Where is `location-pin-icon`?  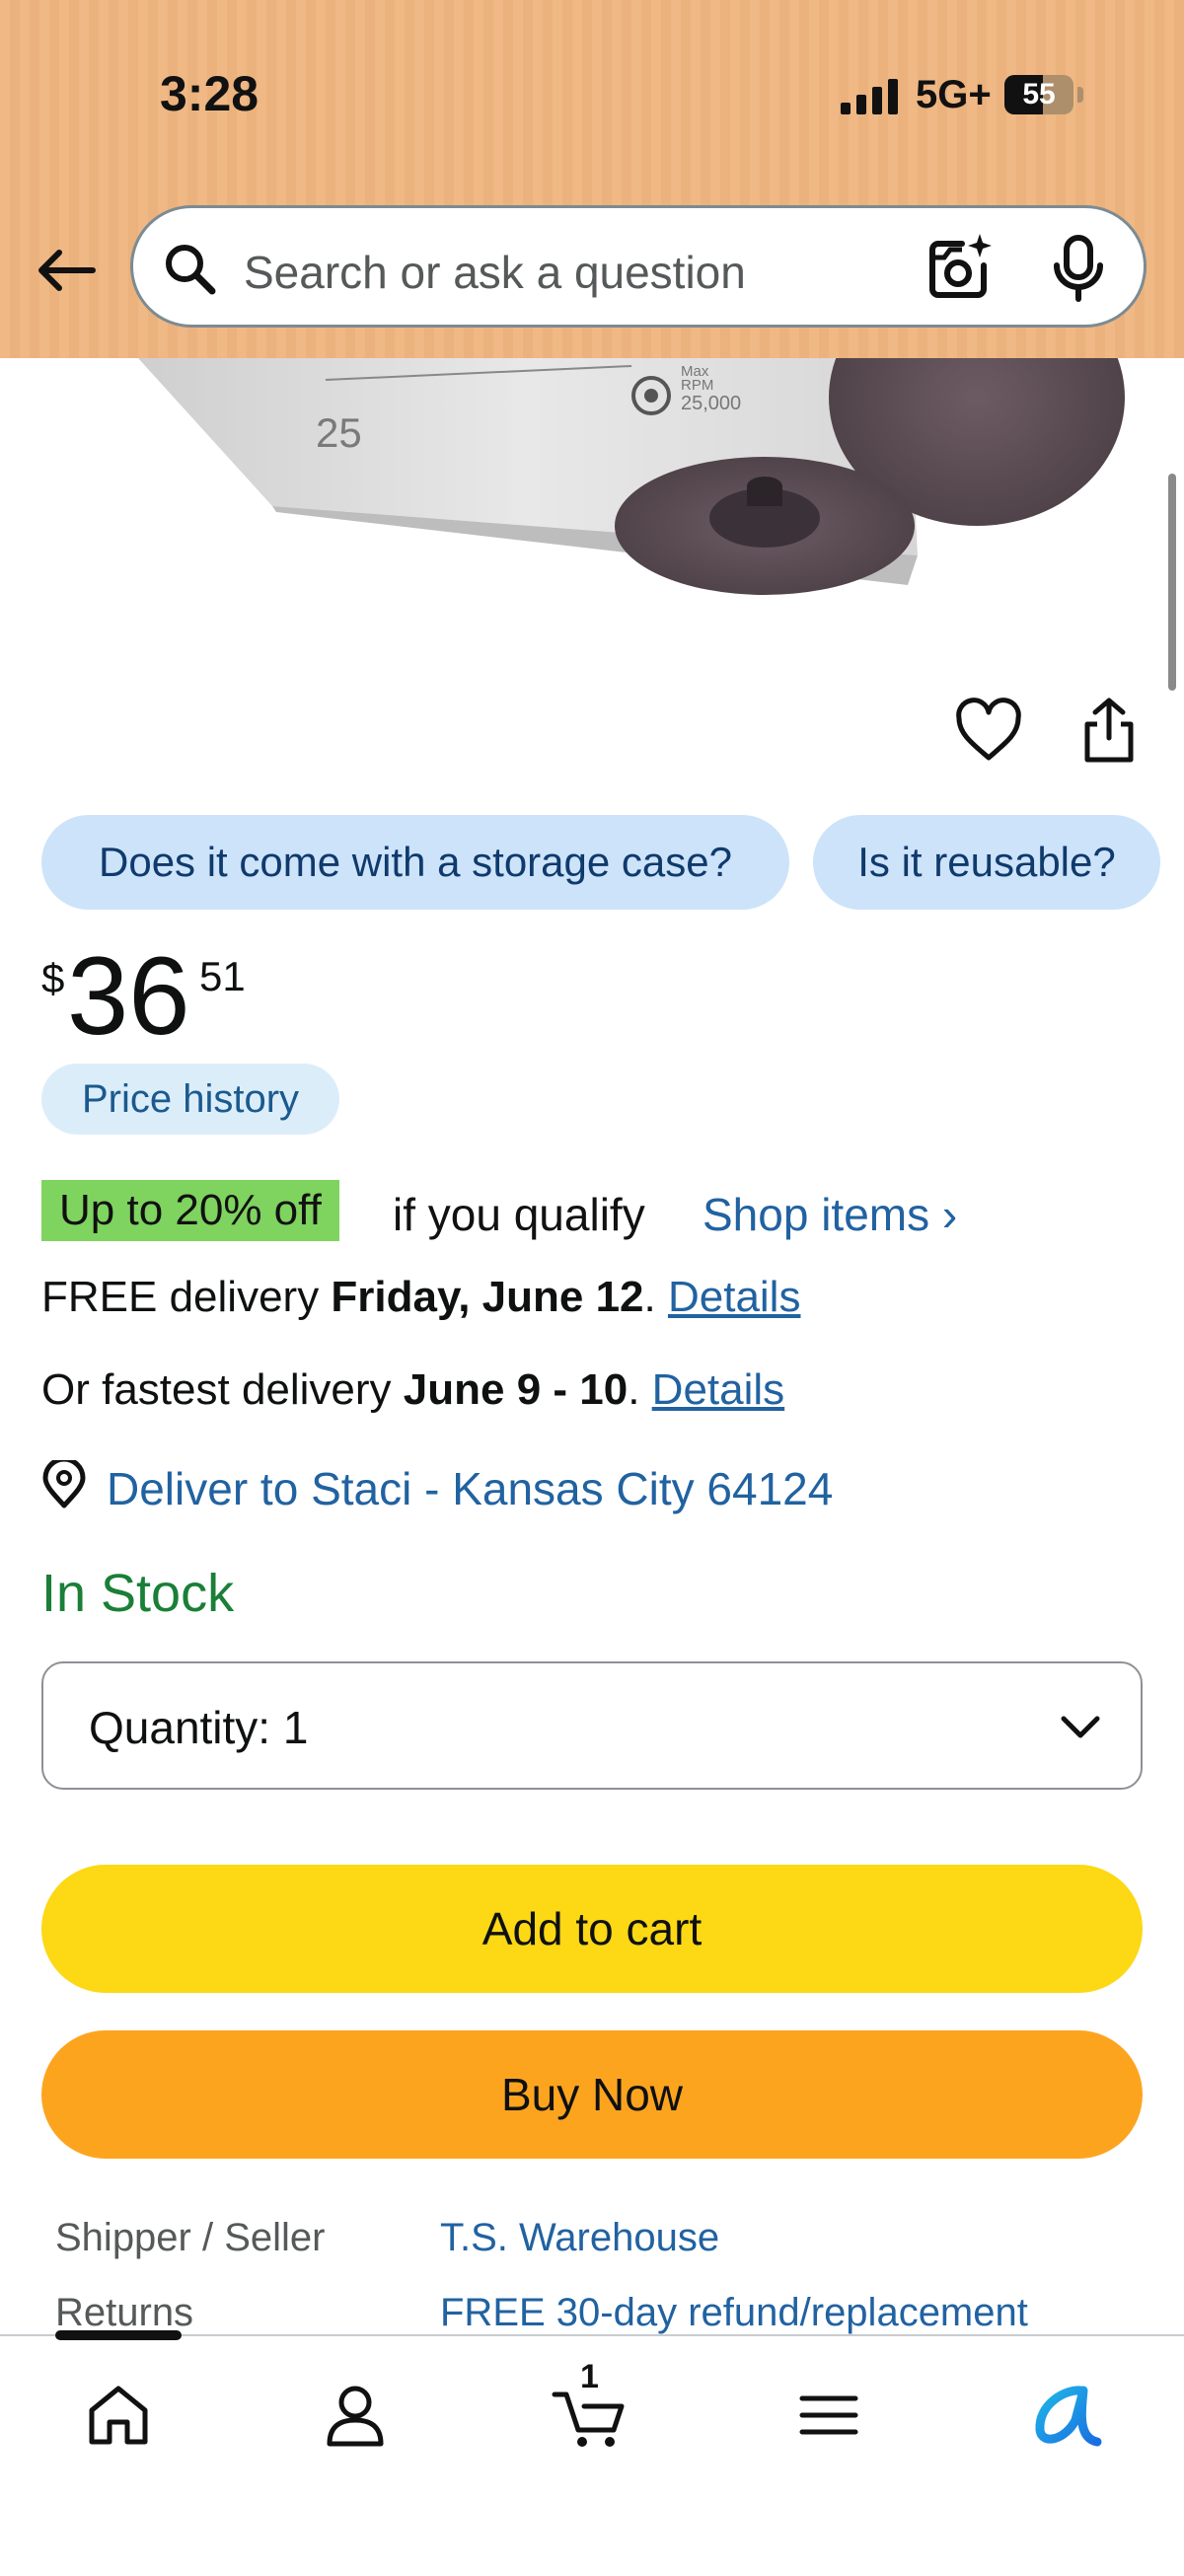 location-pin-icon is located at coordinates (64, 1484).